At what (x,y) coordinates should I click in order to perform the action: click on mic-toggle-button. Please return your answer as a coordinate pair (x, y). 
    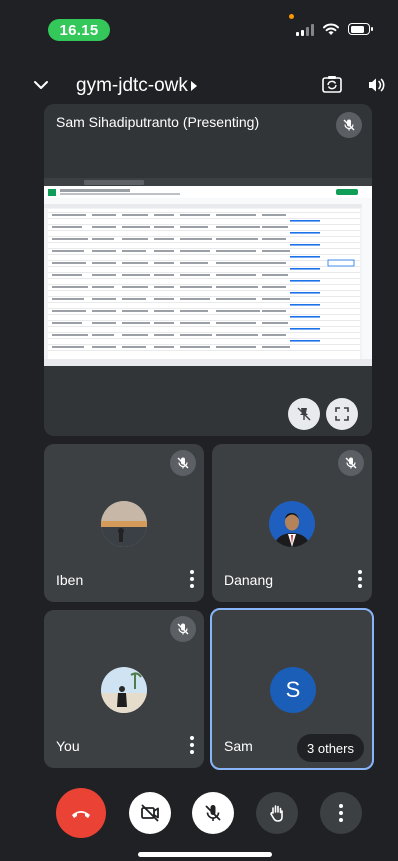
    Looking at the image, I should click on (213, 813).